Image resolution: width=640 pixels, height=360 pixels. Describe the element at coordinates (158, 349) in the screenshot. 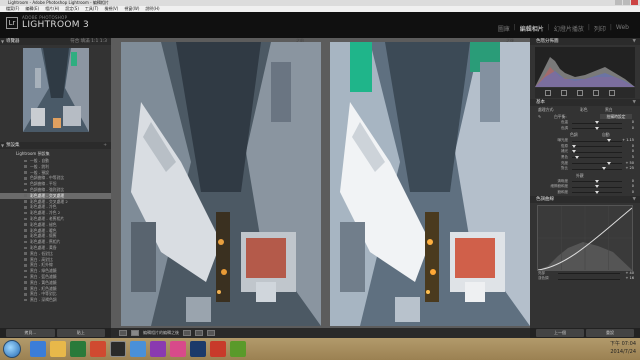

I see `app2-icon` at that location.